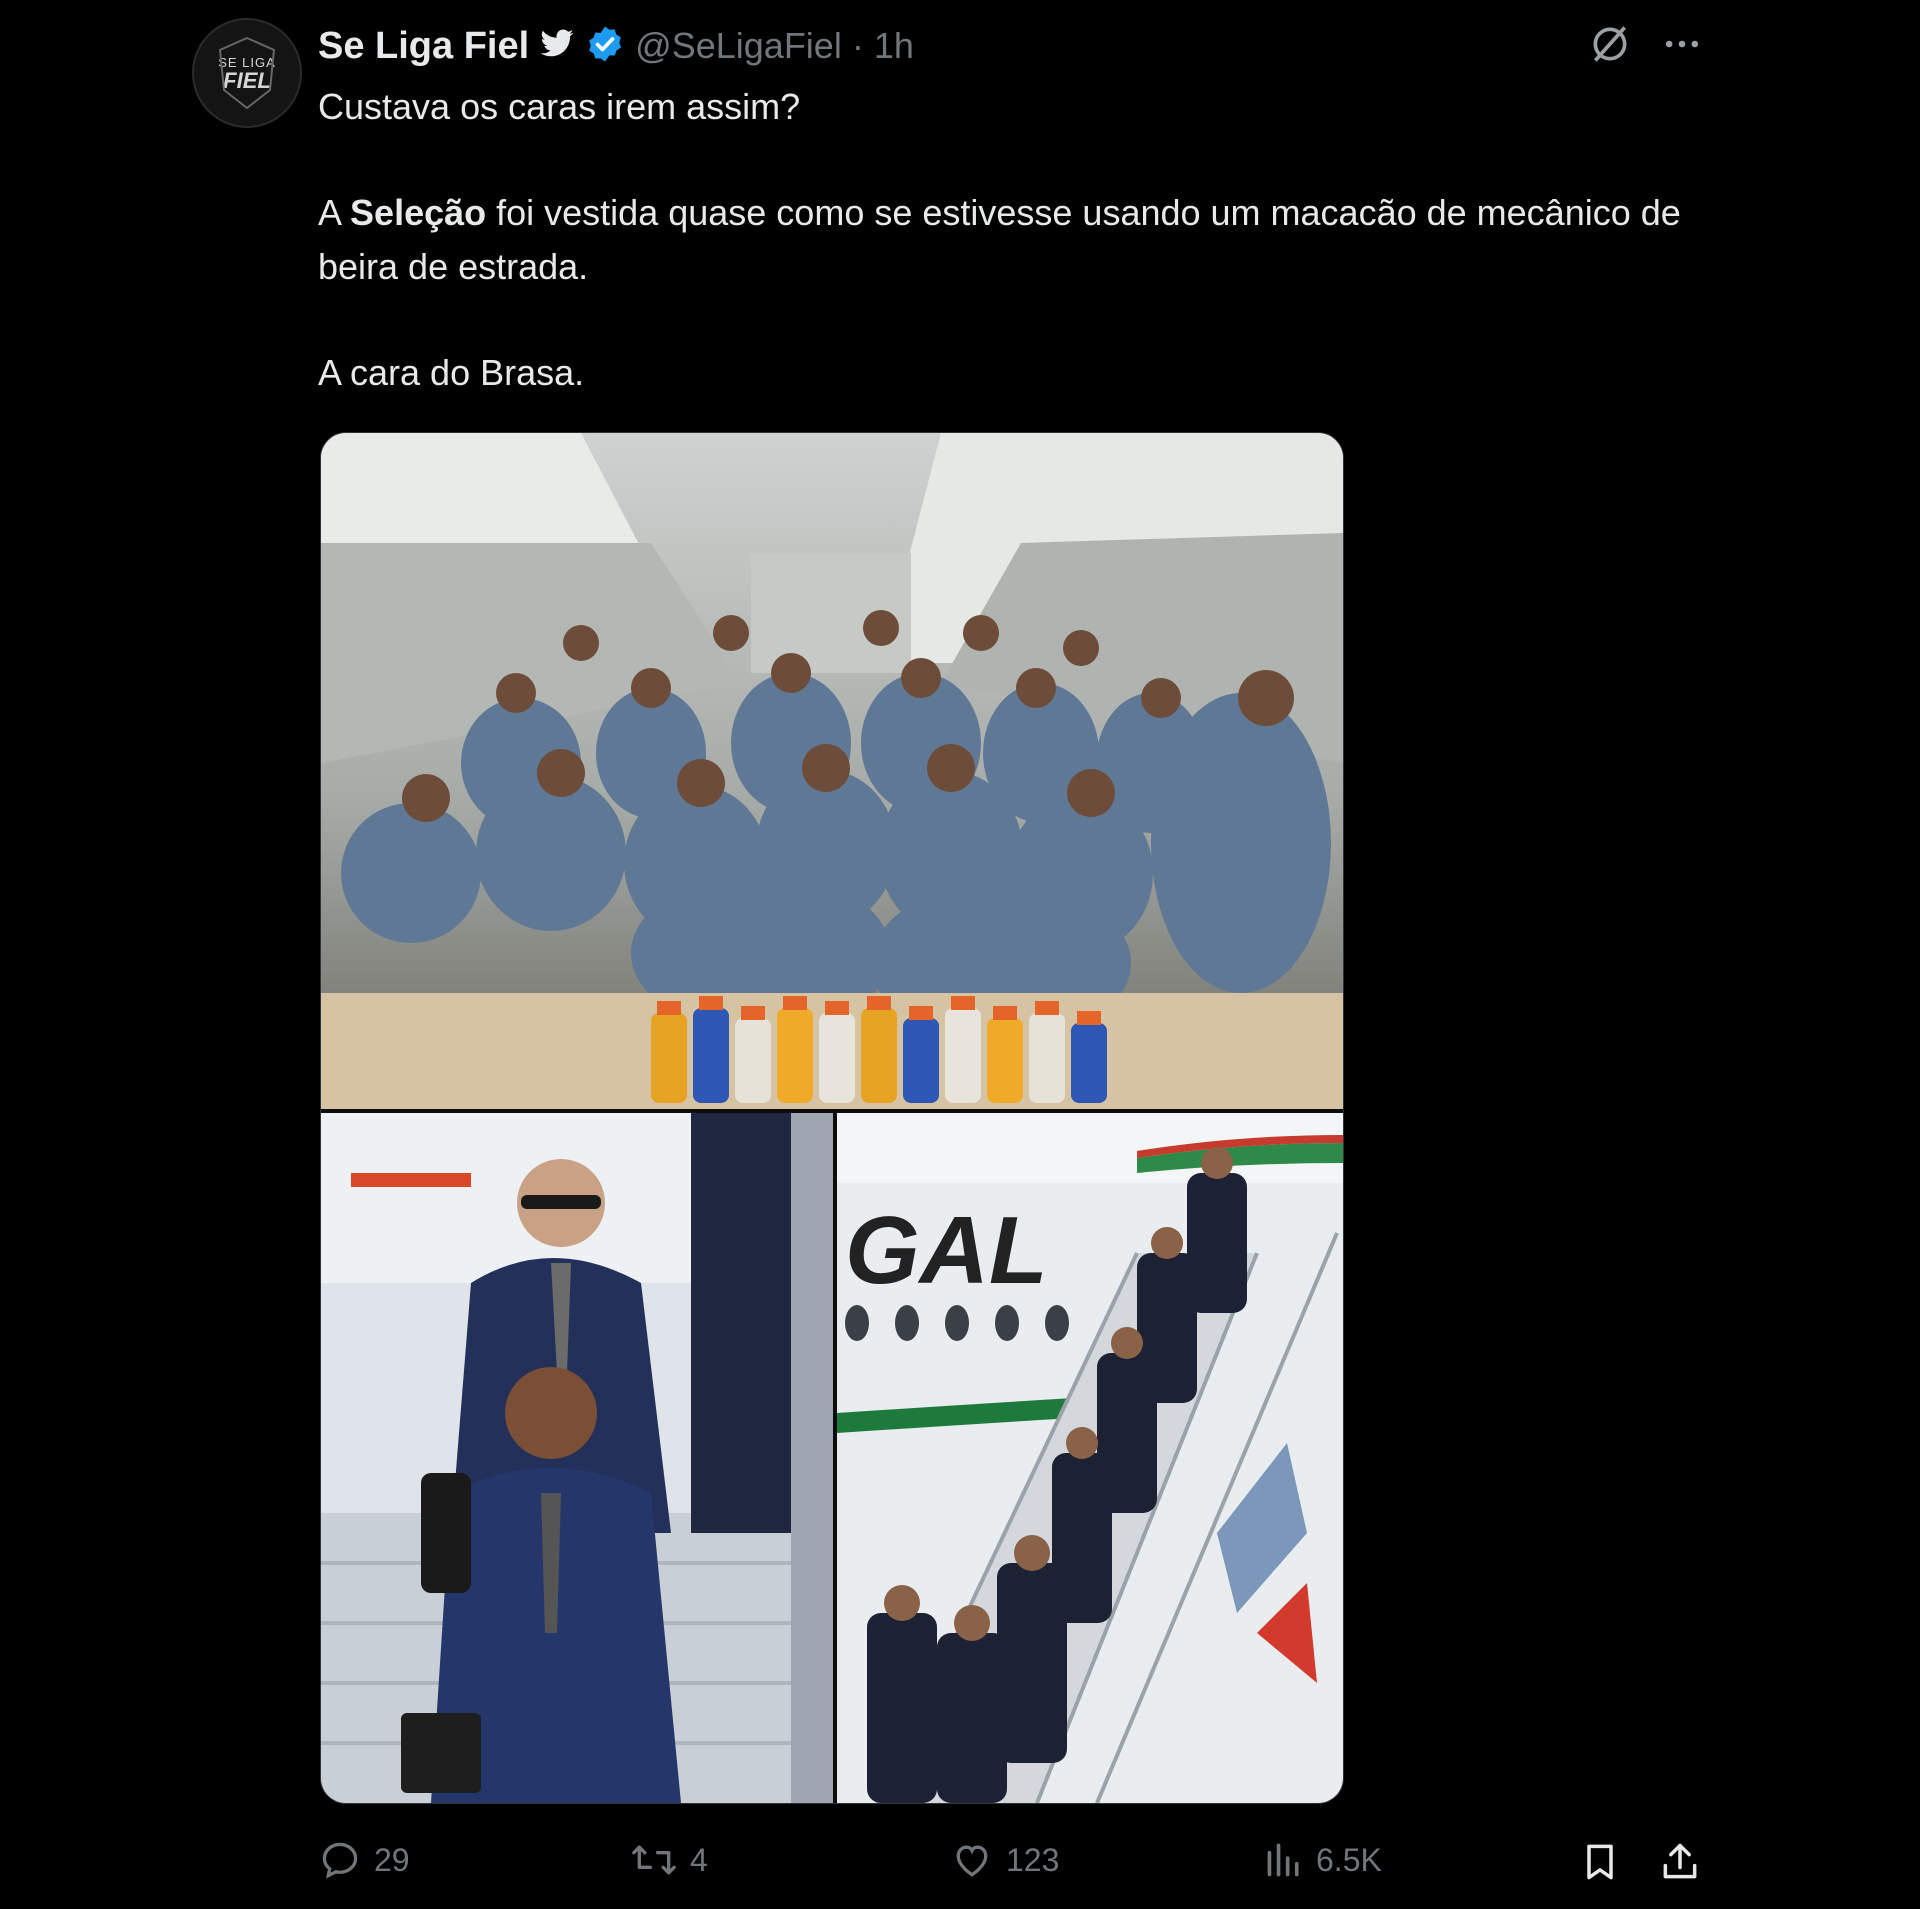  What do you see at coordinates (451, 372) in the screenshot?
I see `tweet-line-3: A cara do Brasa.` at bounding box center [451, 372].